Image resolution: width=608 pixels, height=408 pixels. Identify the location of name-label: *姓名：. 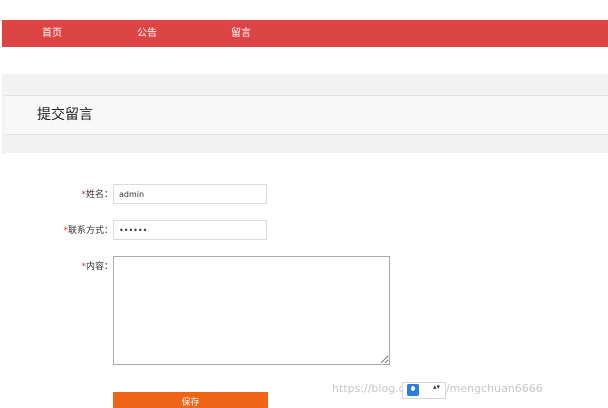
(61, 195).